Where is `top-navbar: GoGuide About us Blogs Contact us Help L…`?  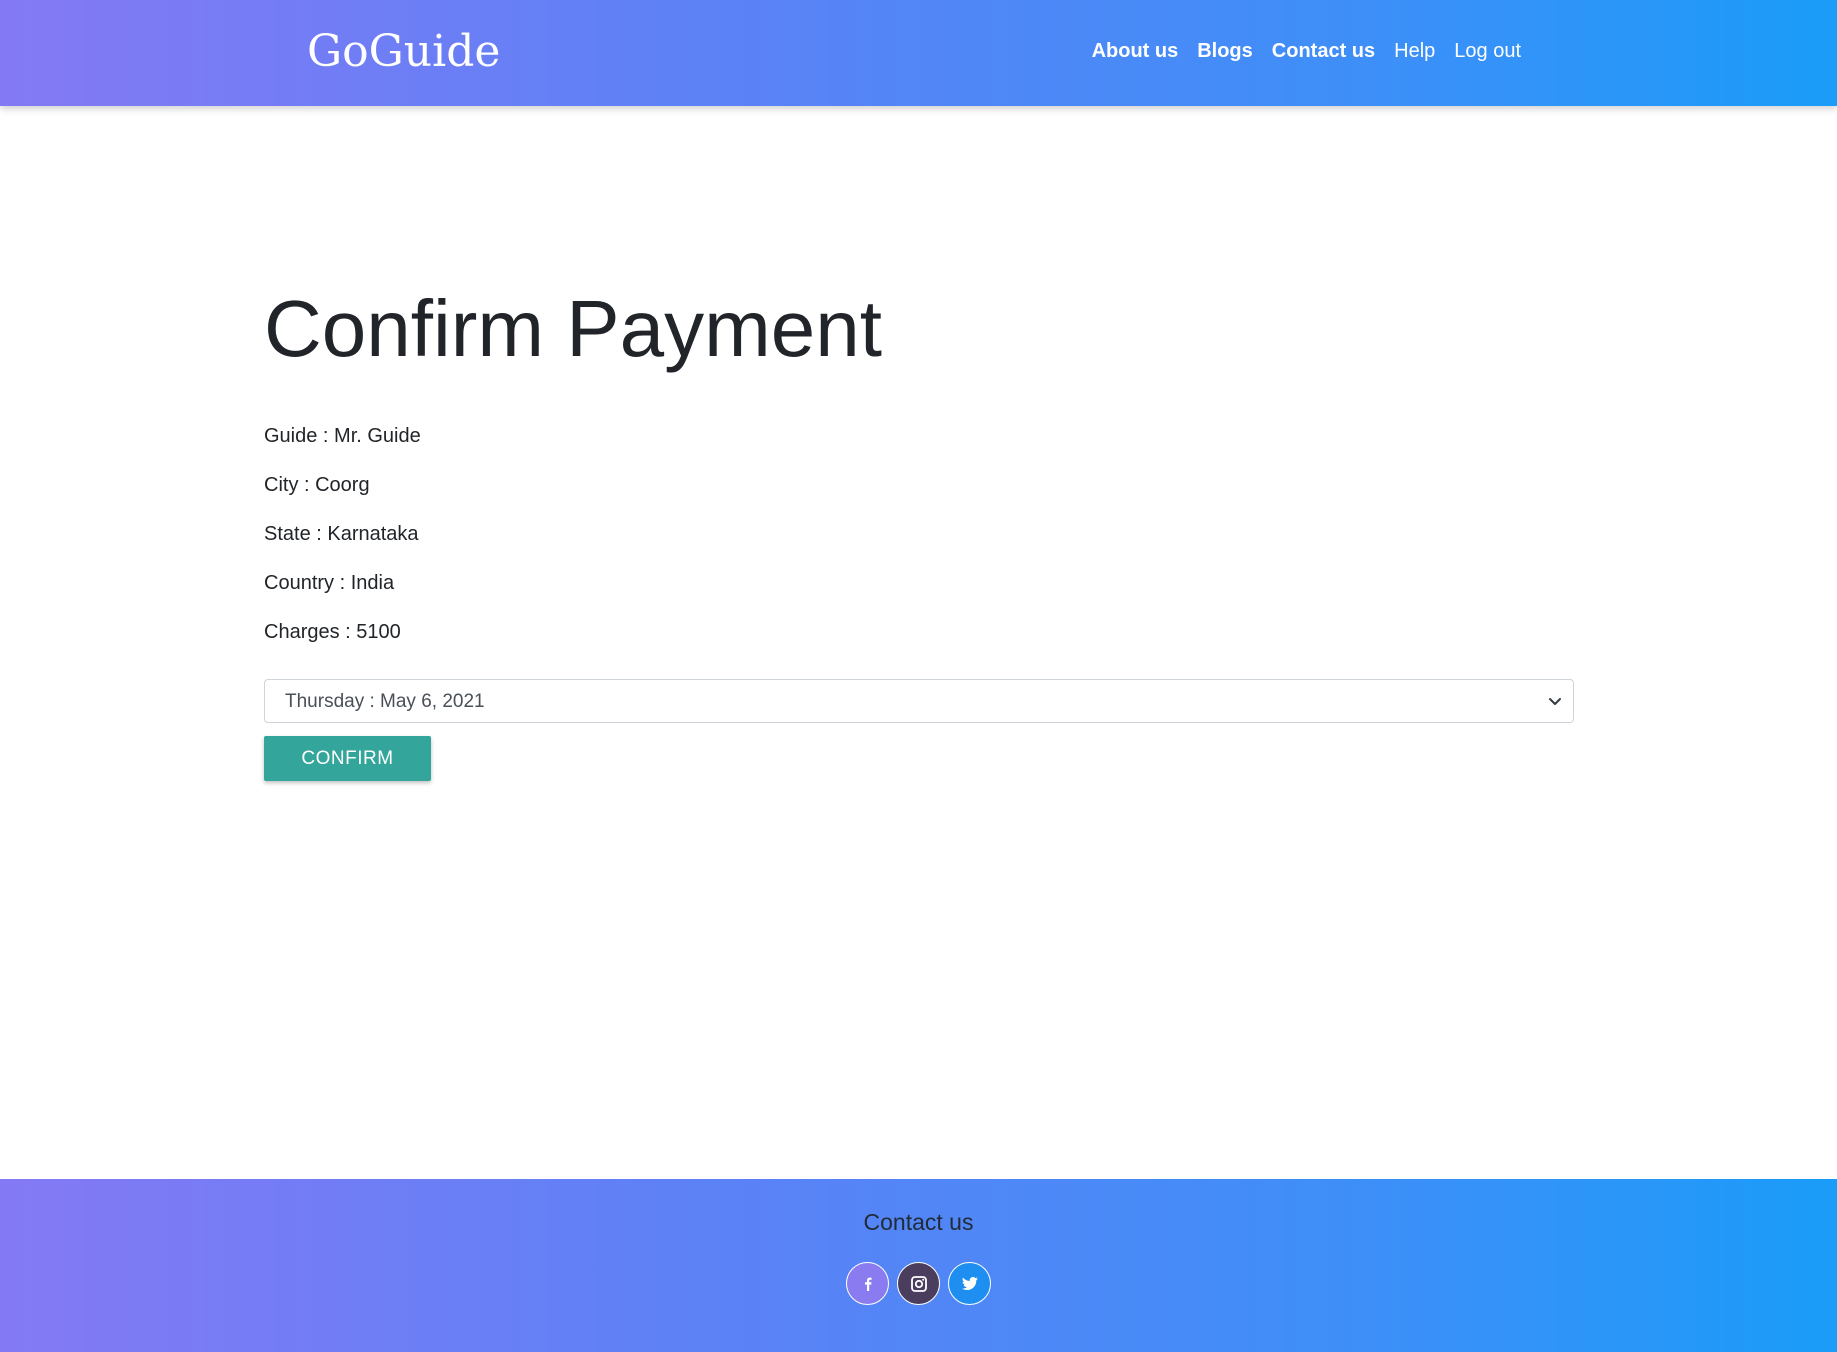
top-navbar: GoGuide About us Blogs Contact us Help L… is located at coordinates (918, 53).